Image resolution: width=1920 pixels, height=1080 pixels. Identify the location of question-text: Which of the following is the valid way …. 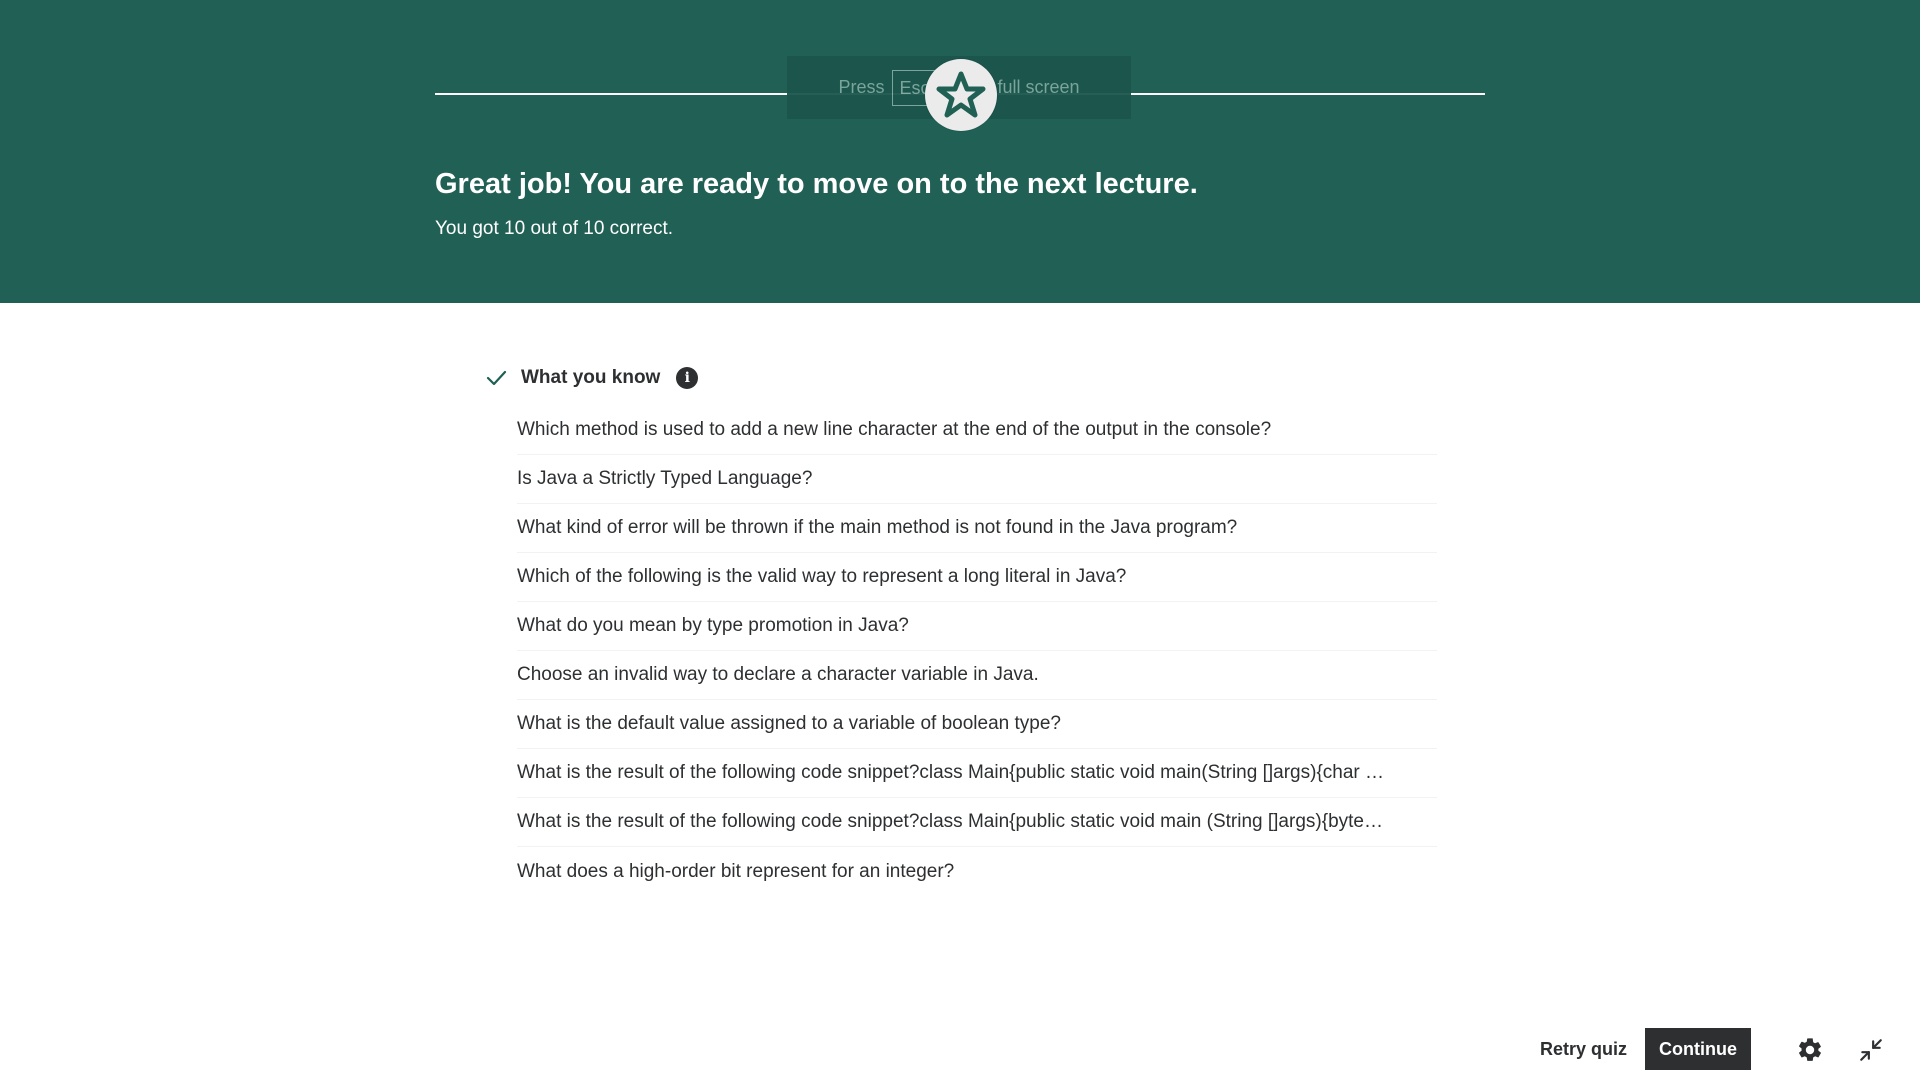
(822, 576).